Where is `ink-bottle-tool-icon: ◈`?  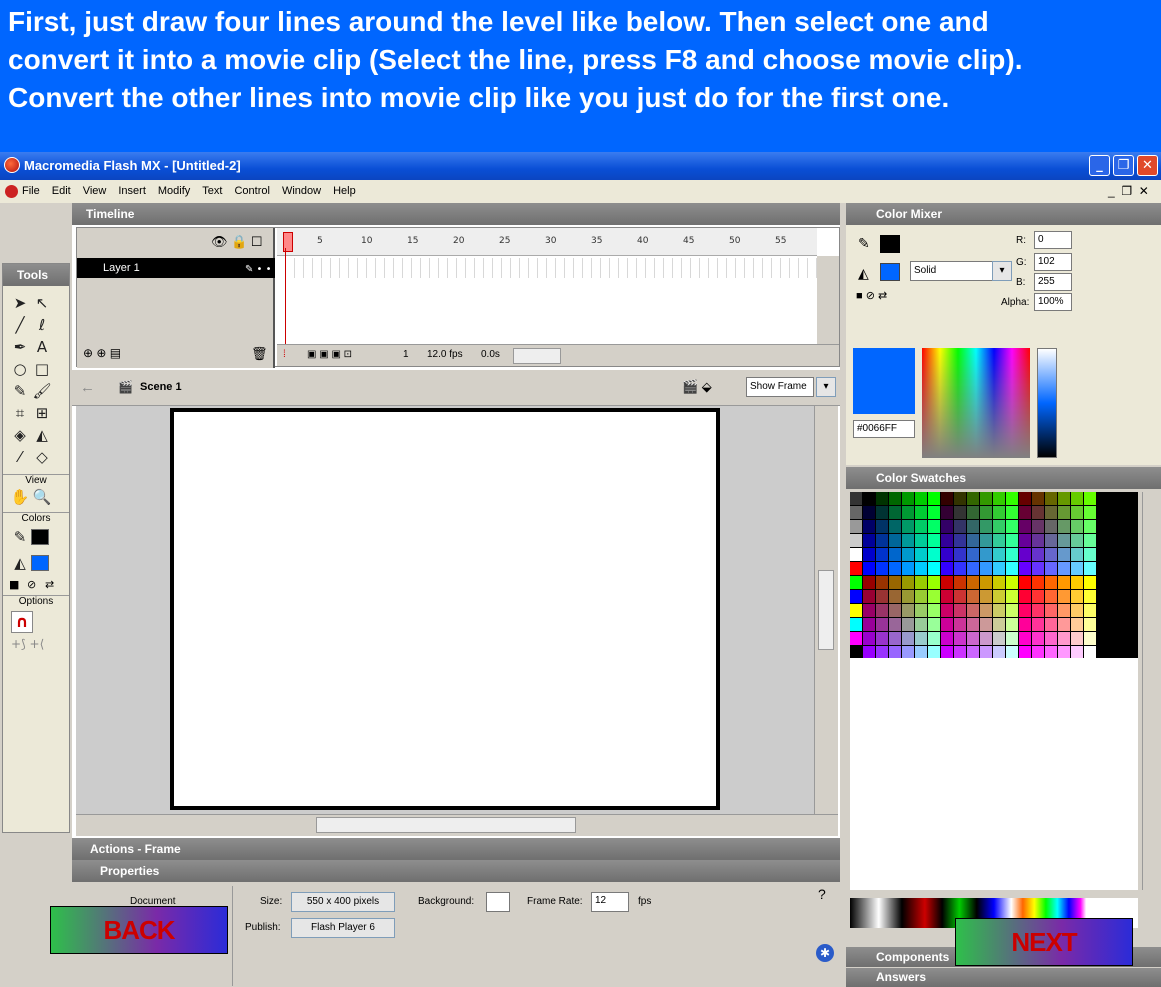 ink-bottle-tool-icon: ◈ is located at coordinates (20, 435).